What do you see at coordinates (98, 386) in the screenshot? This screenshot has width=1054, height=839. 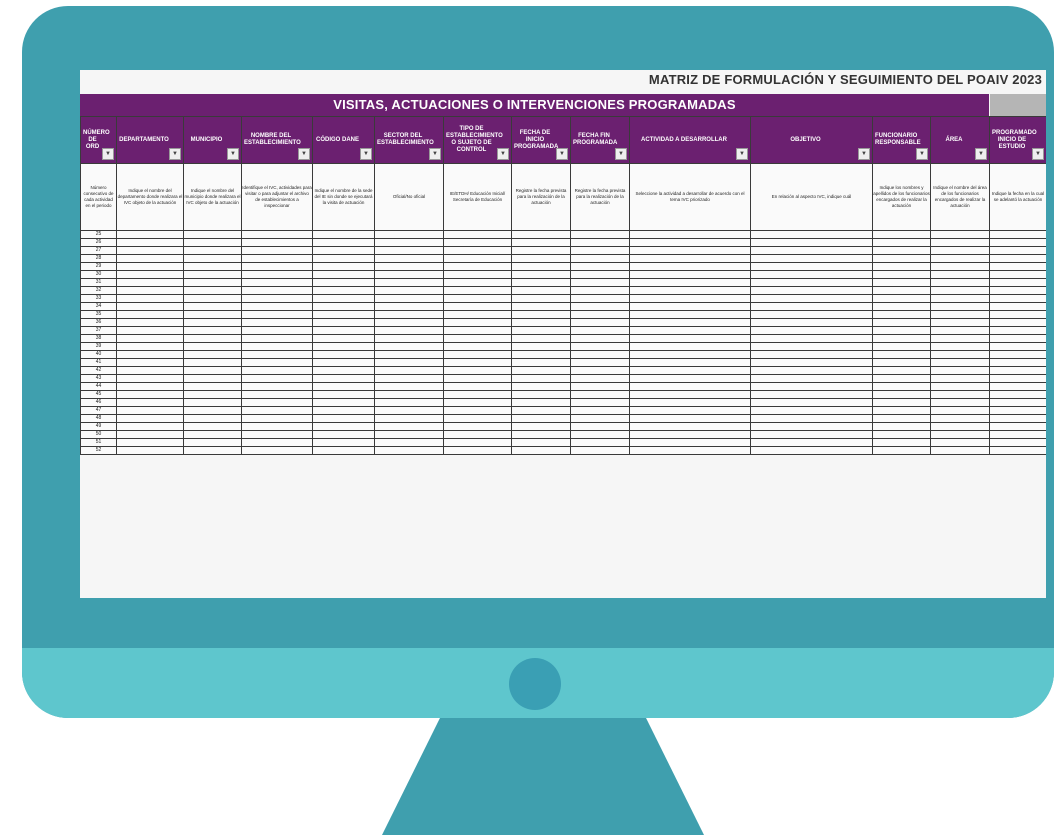 I see `row-number-cell: 44` at bounding box center [98, 386].